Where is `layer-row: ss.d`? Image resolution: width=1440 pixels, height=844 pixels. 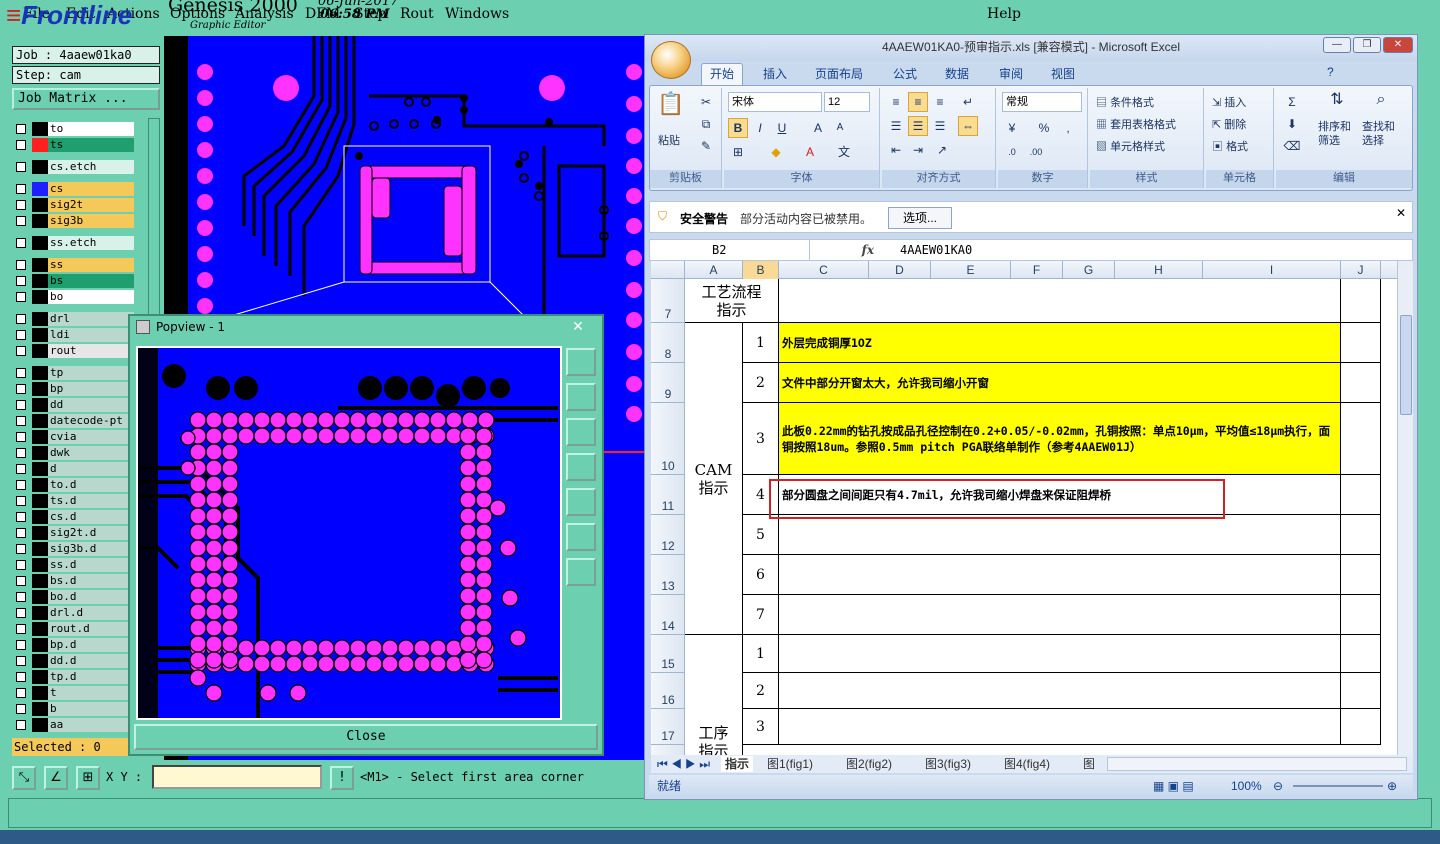 layer-row: ss.d is located at coordinates (74, 565).